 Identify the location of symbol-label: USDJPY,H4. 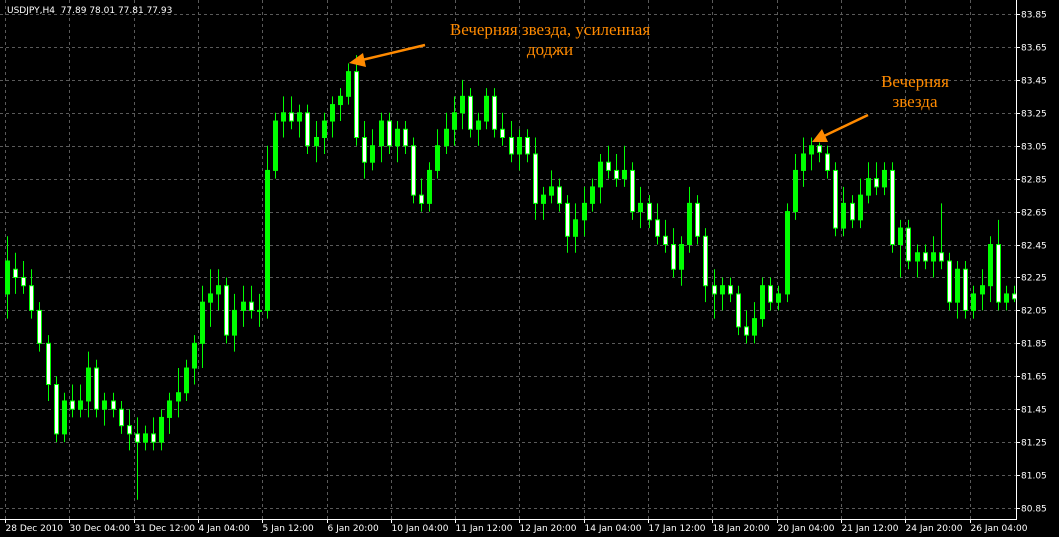
(31, 11).